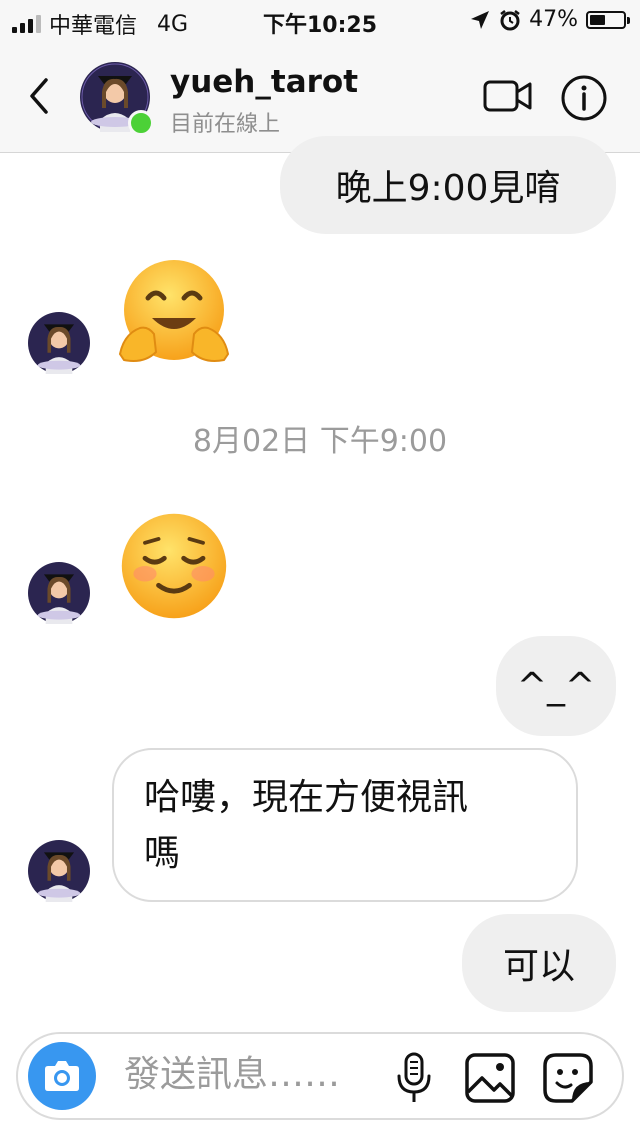  What do you see at coordinates (539, 963) in the screenshot?
I see `outgoing-message: 可以` at bounding box center [539, 963].